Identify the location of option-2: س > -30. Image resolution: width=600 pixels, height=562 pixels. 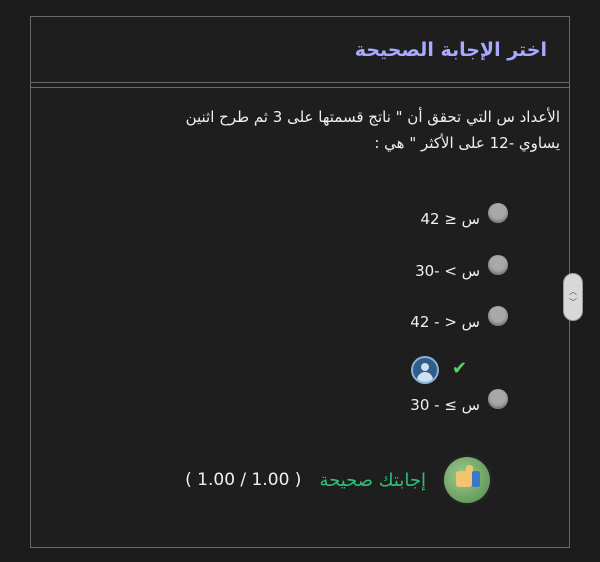
(461, 267).